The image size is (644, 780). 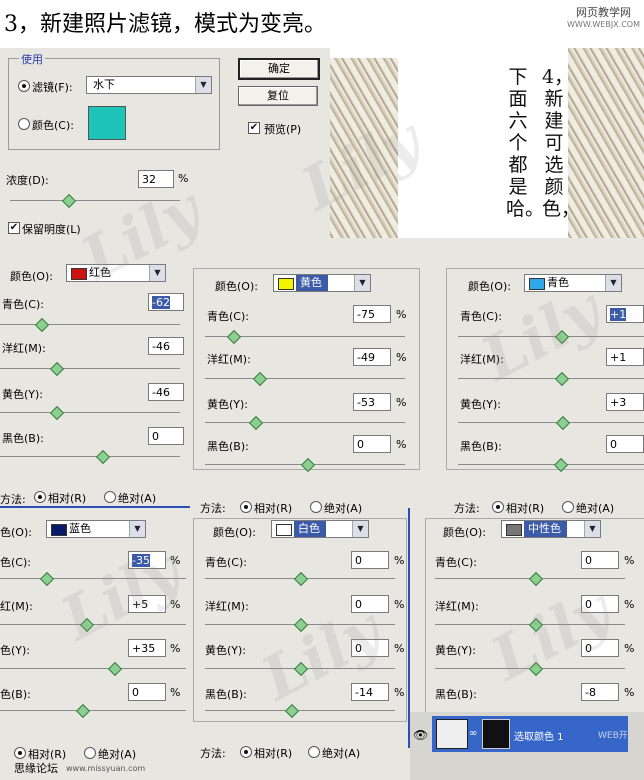 I want to click on magenta-input: -49, so click(x=372, y=357).